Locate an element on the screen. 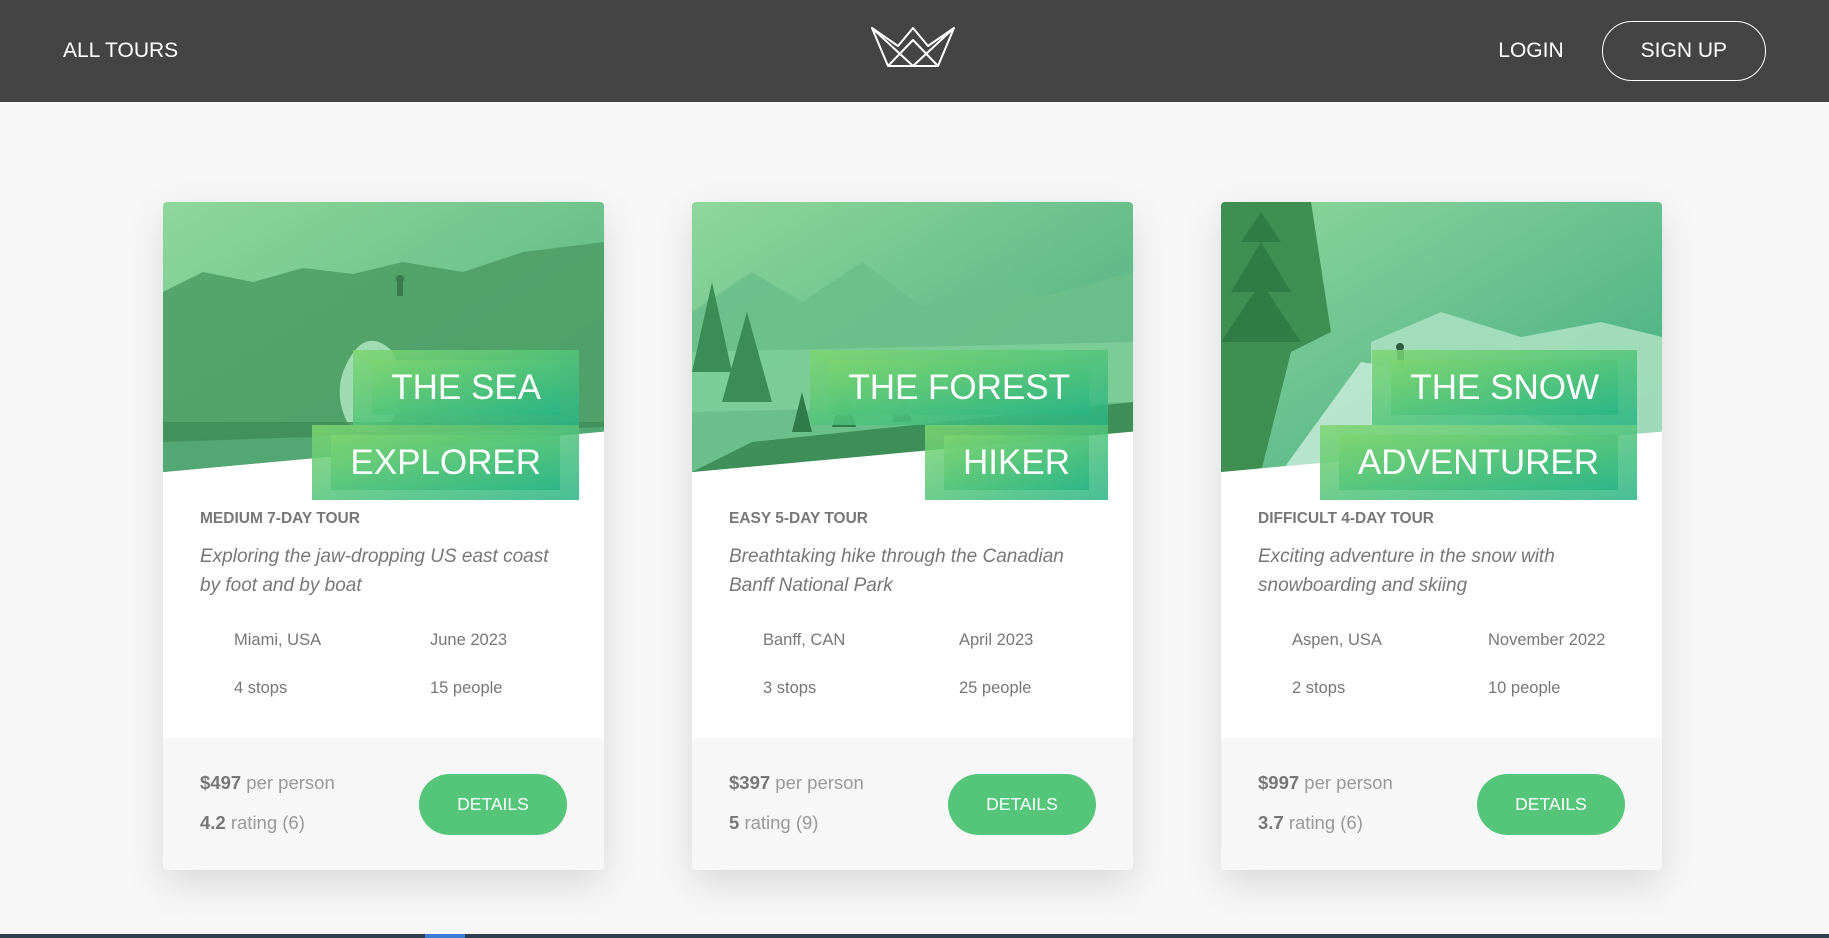  tour-rating-value: 4.2 is located at coordinates (213, 822).